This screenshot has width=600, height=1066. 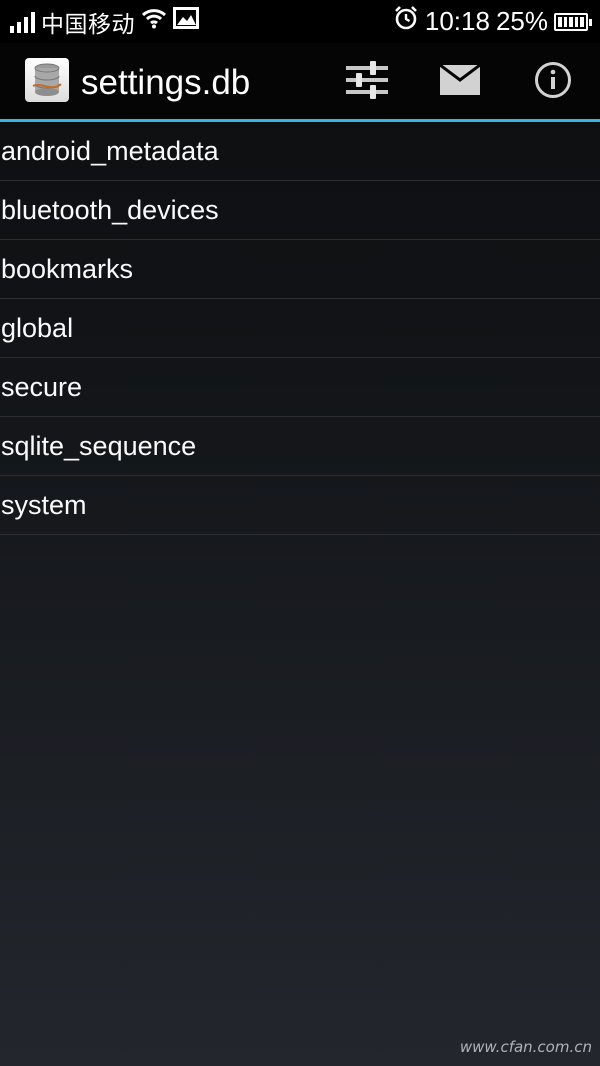 I want to click on list-item: global, so click(x=300, y=328).